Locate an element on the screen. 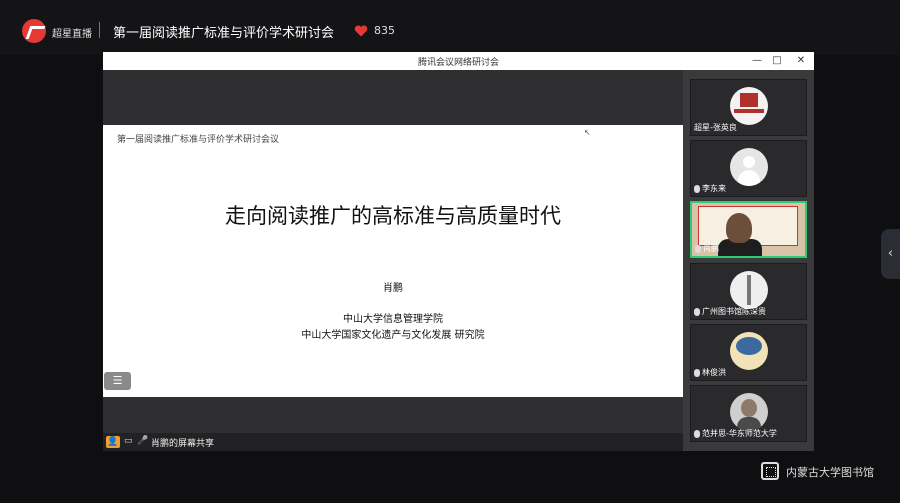 This screenshot has width=900, height=503. chaoxing-logo-icon is located at coordinates (34, 31).